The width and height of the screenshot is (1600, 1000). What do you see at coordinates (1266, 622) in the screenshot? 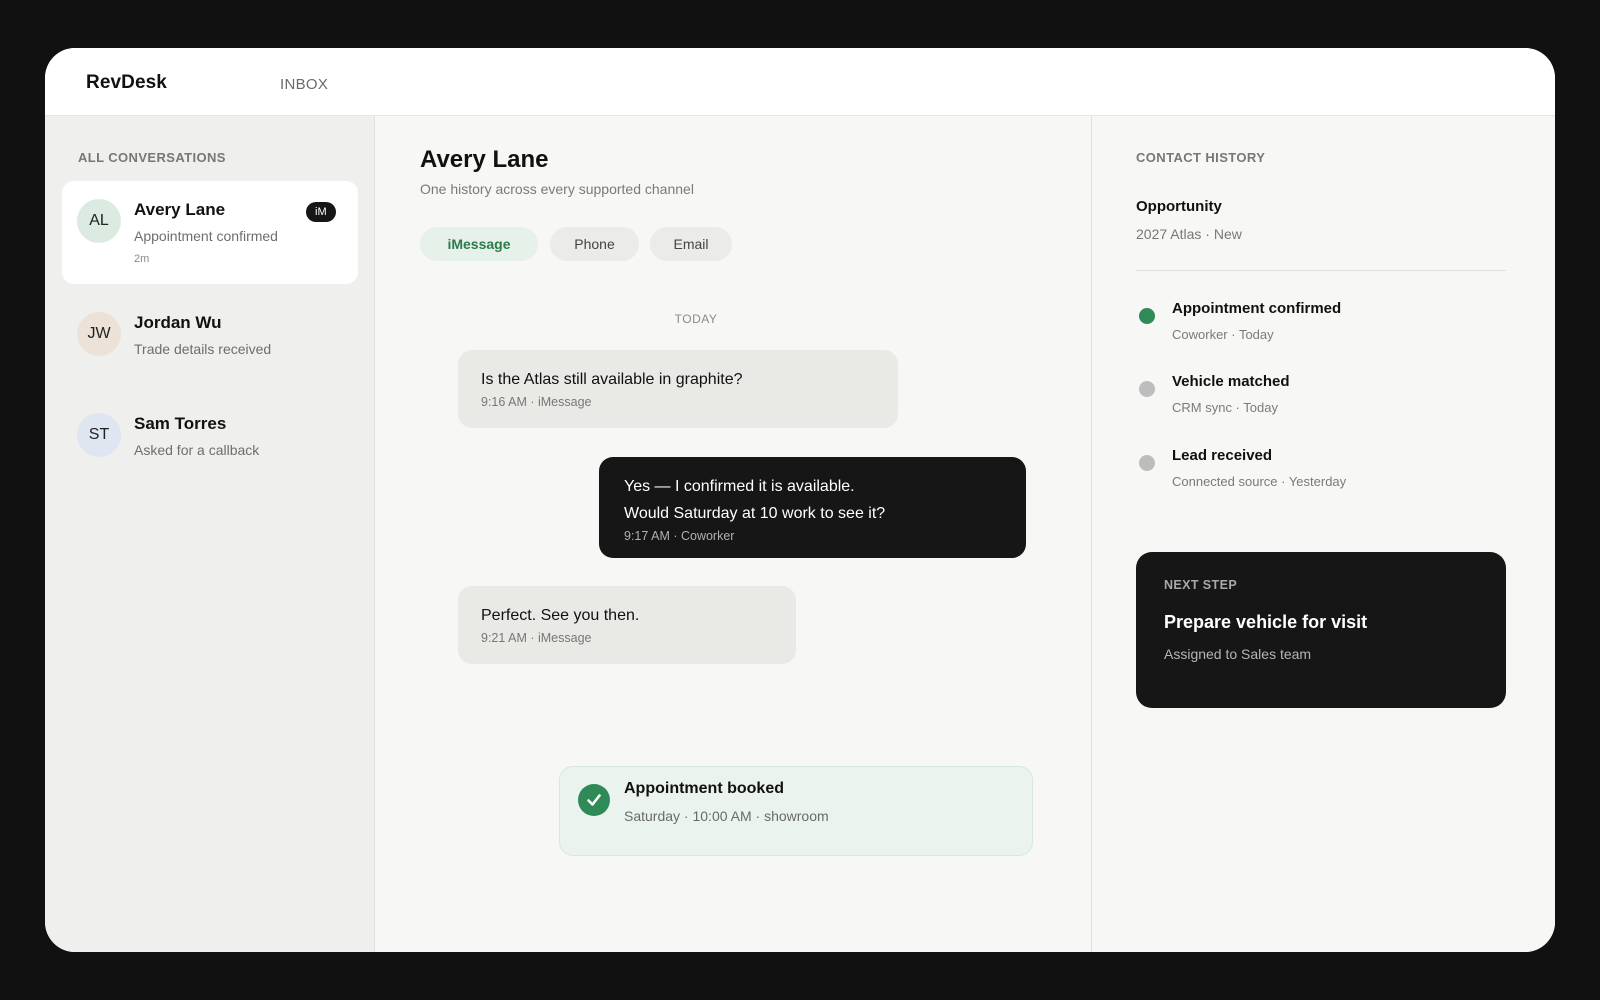
I see `next-step-title: Prepare vehicle for visit` at bounding box center [1266, 622].